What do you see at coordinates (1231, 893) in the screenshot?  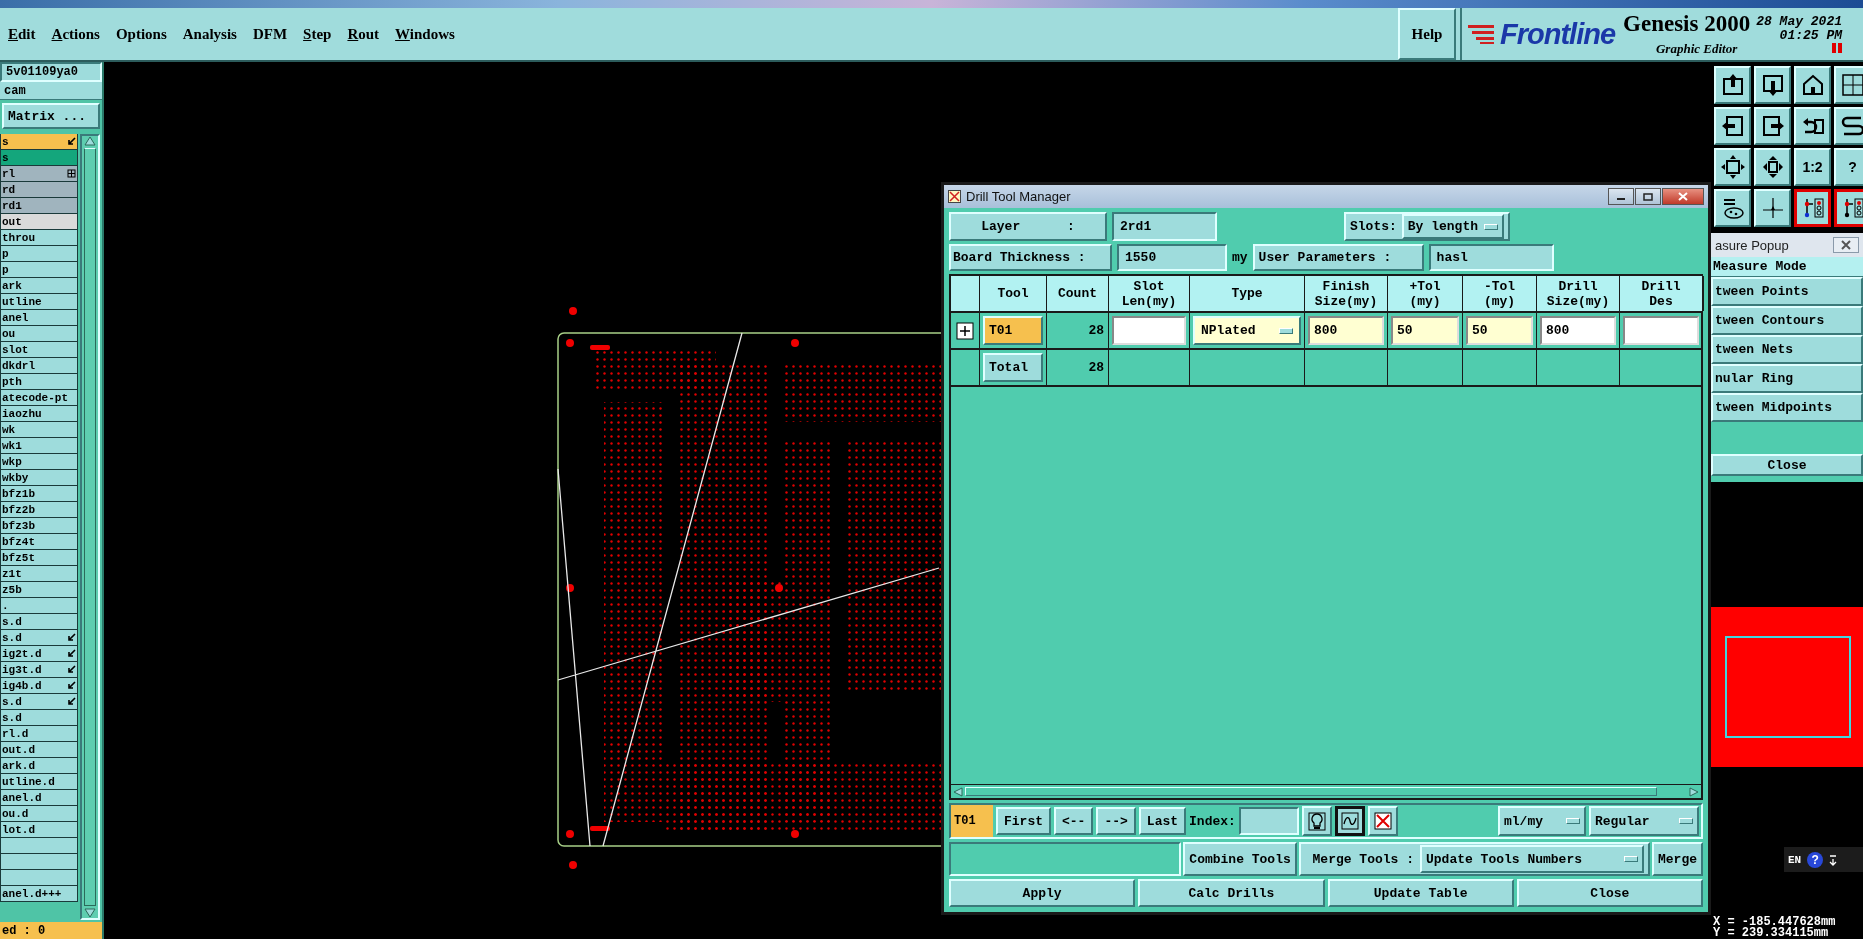 I see `action-button: Calc Drills` at bounding box center [1231, 893].